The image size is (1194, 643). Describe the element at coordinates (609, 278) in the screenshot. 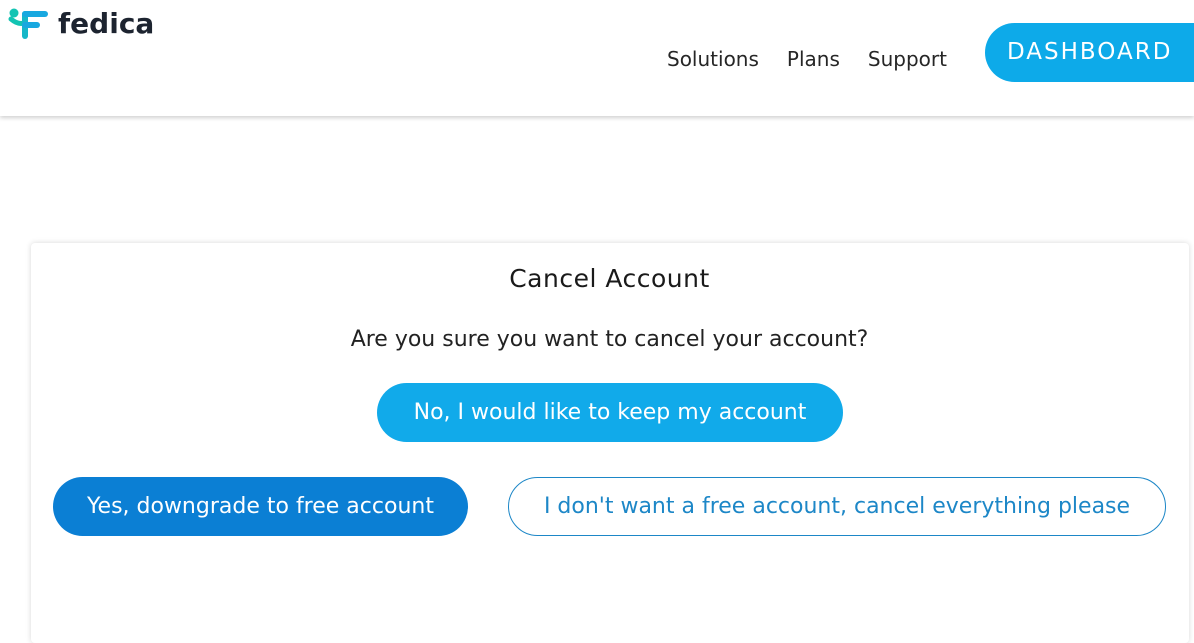

I see `dialog-title: Cancel Account` at that location.